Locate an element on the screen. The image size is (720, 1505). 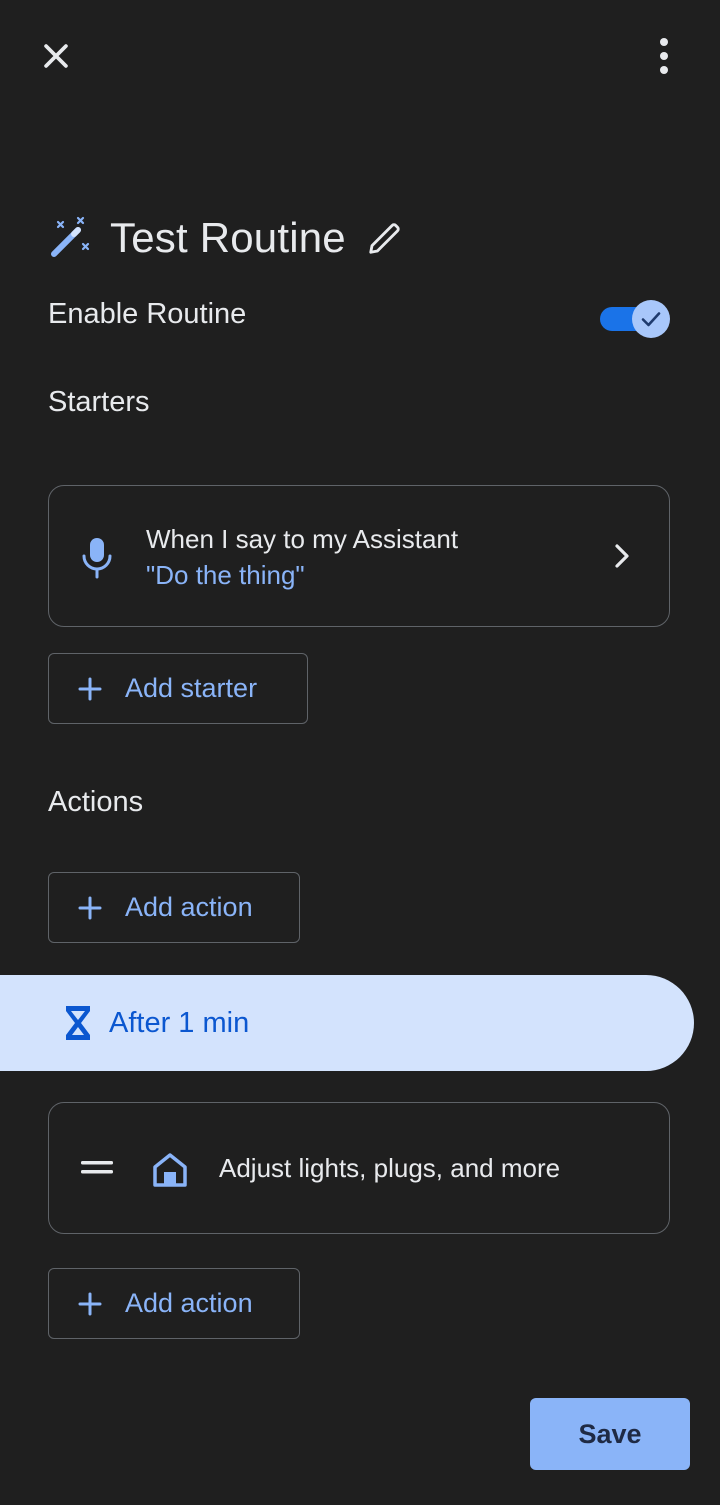
actions-heading: Actions is located at coordinates (96, 802).